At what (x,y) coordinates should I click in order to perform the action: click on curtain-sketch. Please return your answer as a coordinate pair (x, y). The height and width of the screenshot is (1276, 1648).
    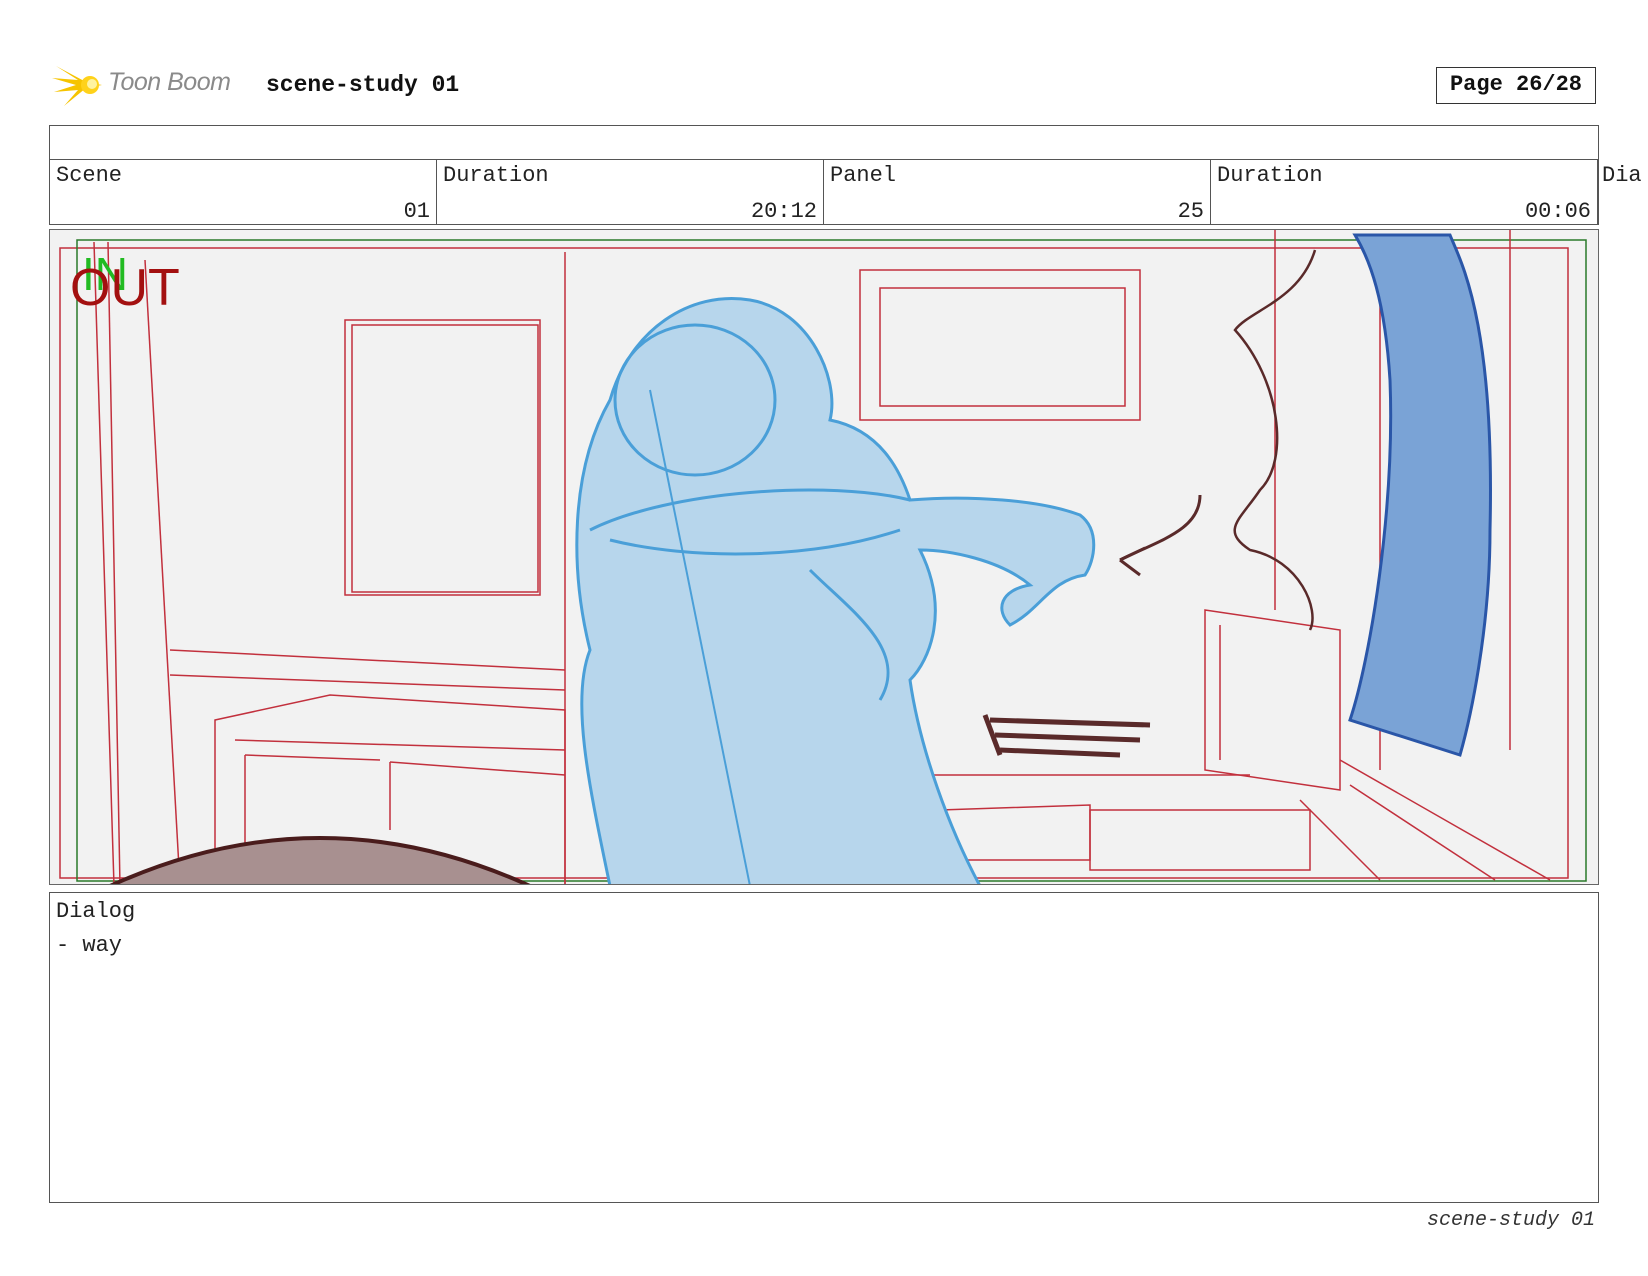
    Looking at the image, I should click on (1420, 495).